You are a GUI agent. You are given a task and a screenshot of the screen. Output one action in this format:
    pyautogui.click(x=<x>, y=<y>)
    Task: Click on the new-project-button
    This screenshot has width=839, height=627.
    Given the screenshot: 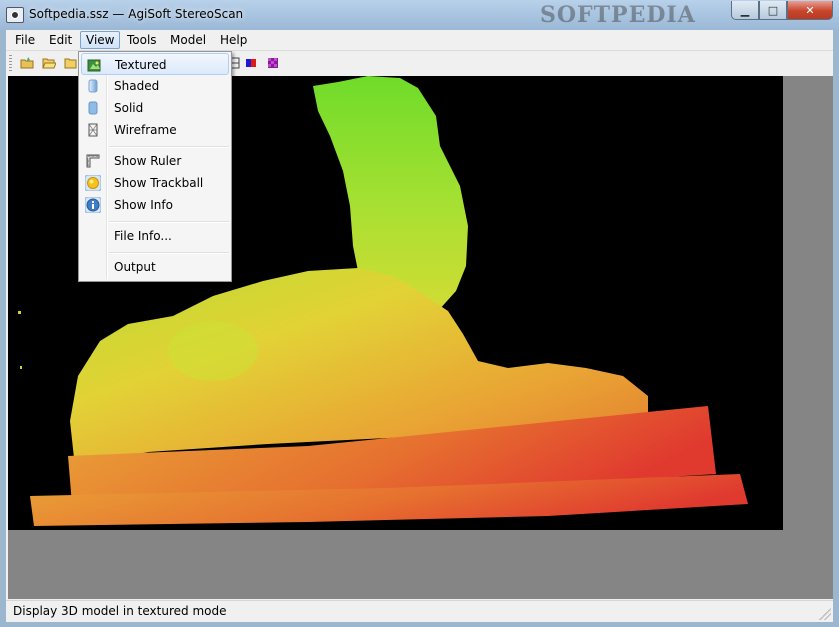 What is the action you would take?
    pyautogui.click(x=27, y=63)
    